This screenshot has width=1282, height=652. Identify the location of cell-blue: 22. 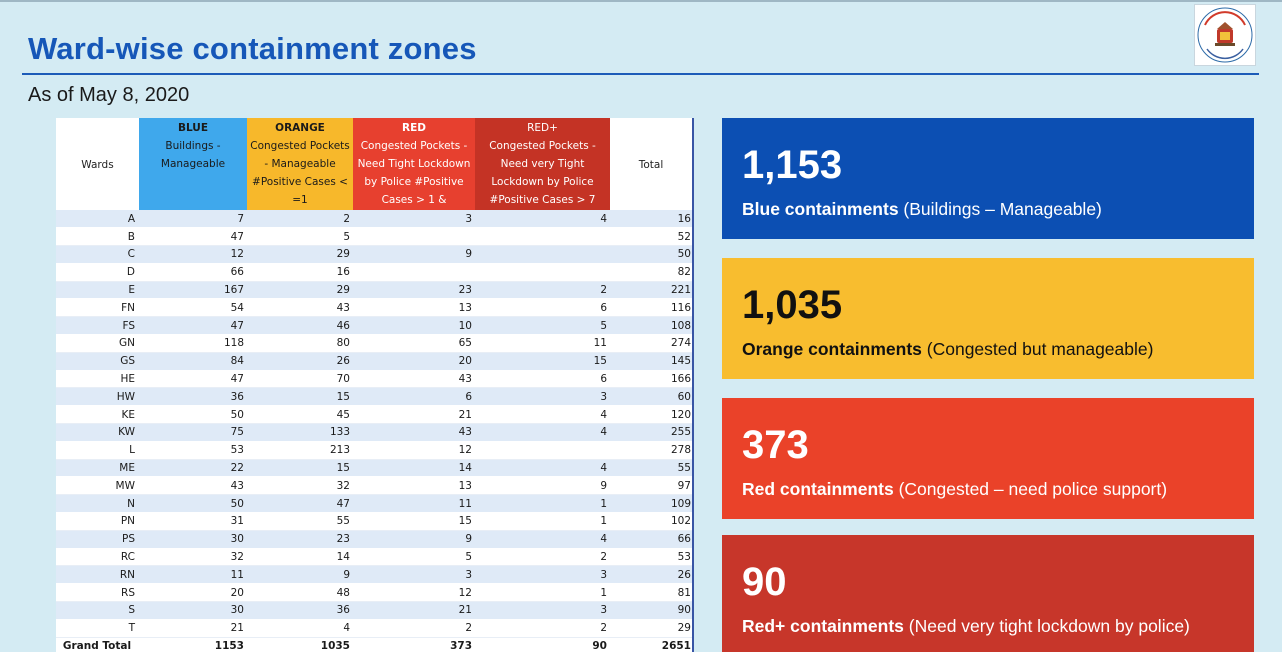
(193, 468).